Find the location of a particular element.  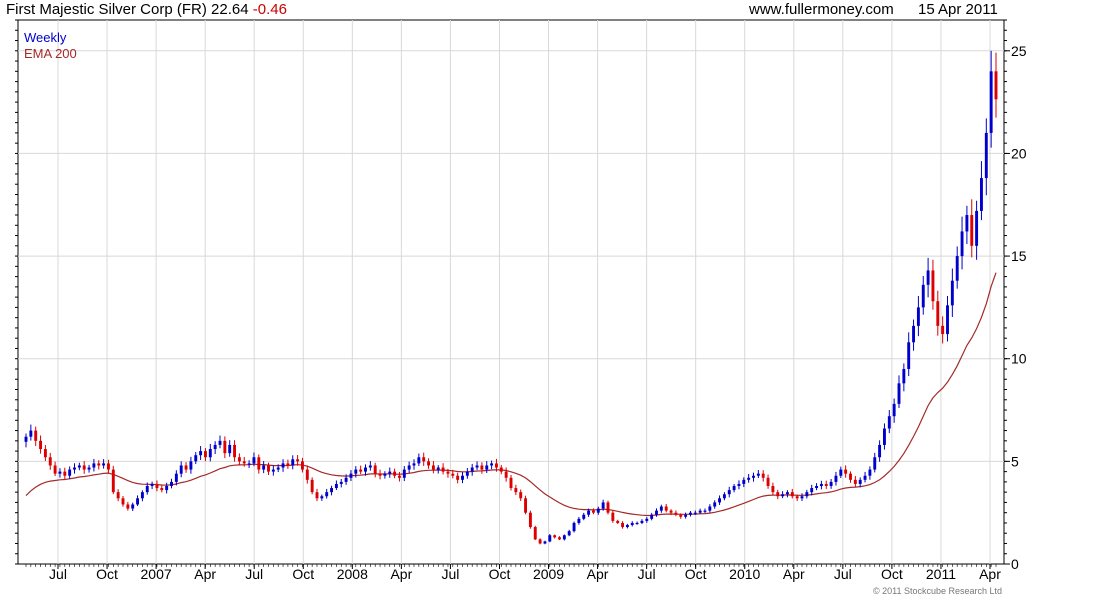

copyright-notice: © 2011 Stockcube Research Ltd is located at coordinates (938, 591).